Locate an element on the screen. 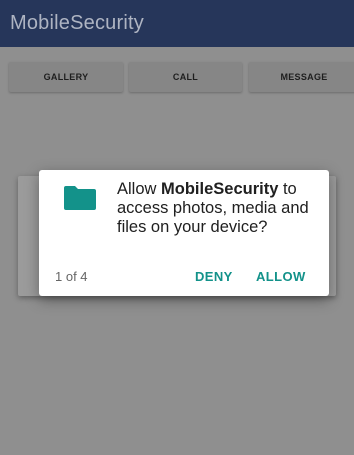 This screenshot has width=354, height=455. action-button-row: GALLERY CALL MESSAGE is located at coordinates (177, 77).